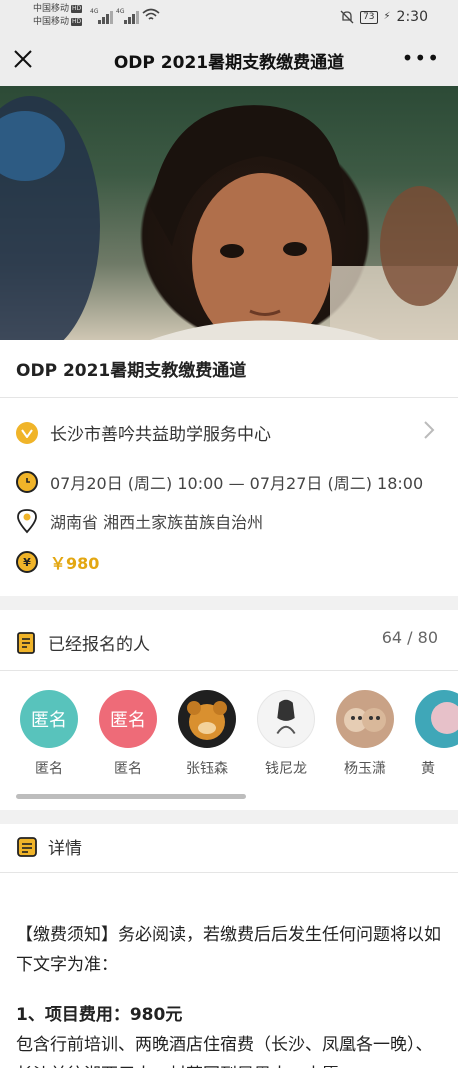  What do you see at coordinates (409, 637) in the screenshot?
I see `registrant-count: 64 / 80` at bounding box center [409, 637].